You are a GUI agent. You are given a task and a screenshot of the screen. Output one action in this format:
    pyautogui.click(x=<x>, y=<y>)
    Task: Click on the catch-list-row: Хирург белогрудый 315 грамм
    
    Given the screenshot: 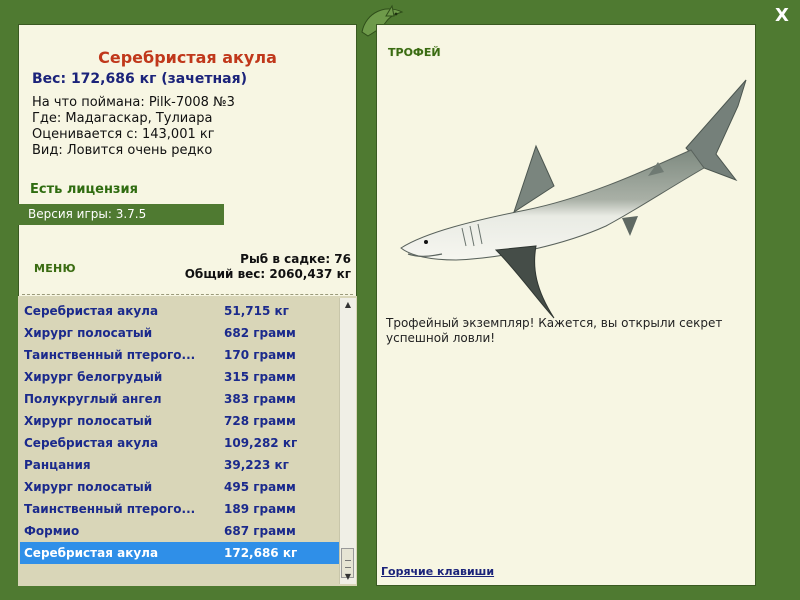 What is the action you would take?
    pyautogui.click(x=180, y=377)
    